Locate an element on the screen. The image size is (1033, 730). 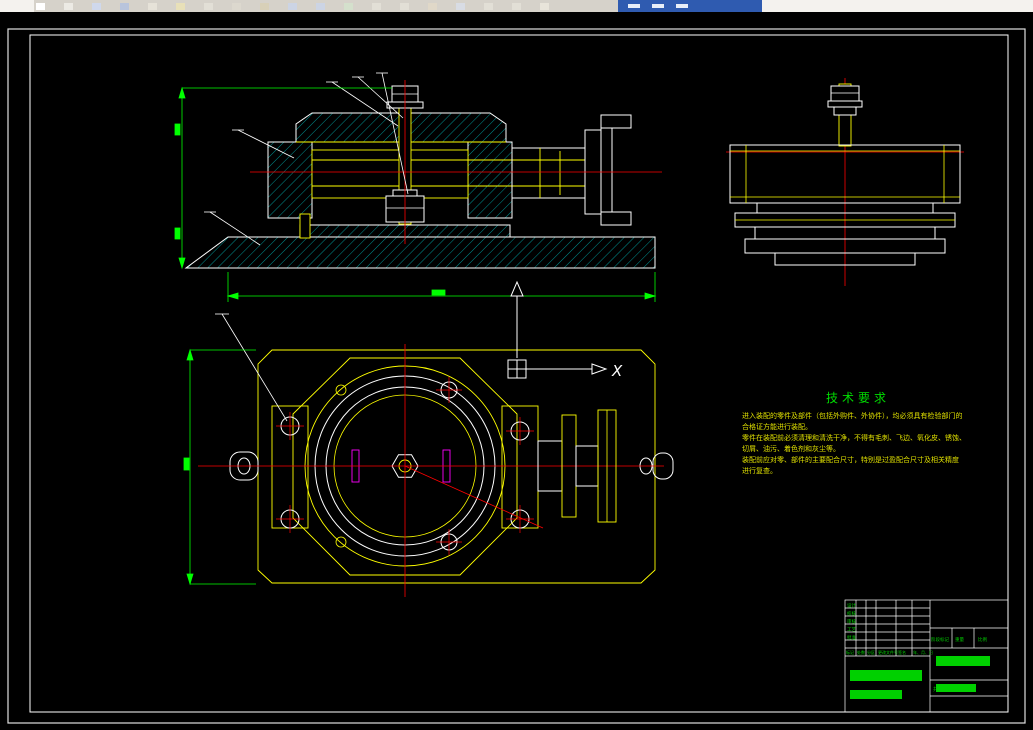
new-icon is located at coordinates (68, 6).